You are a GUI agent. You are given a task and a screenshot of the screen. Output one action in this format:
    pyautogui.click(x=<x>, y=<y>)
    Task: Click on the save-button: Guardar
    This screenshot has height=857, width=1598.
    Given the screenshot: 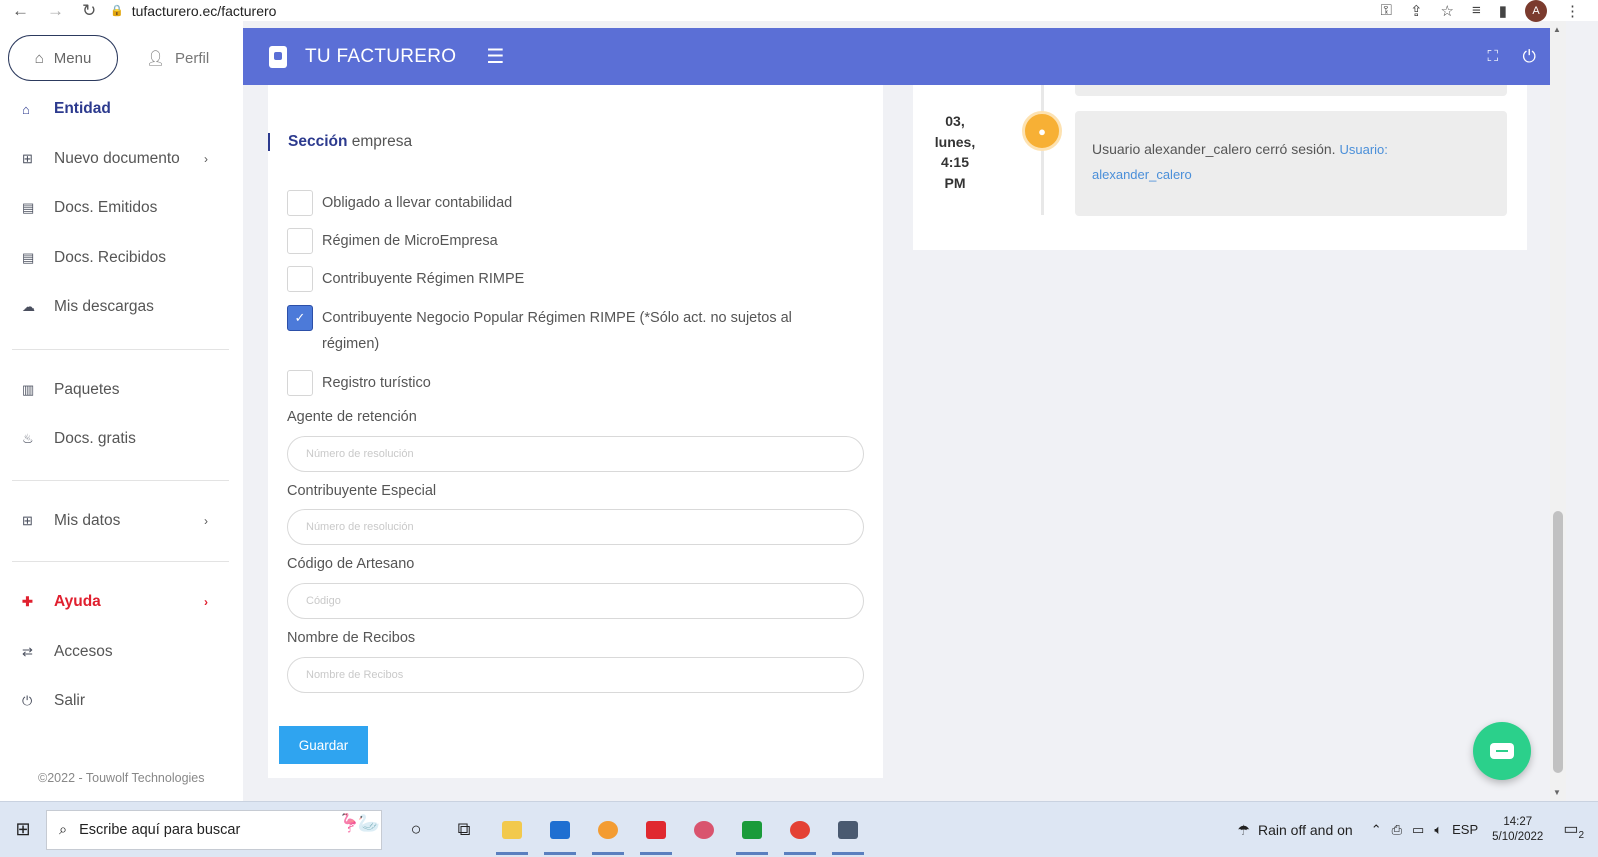 What is the action you would take?
    pyautogui.click(x=323, y=745)
    